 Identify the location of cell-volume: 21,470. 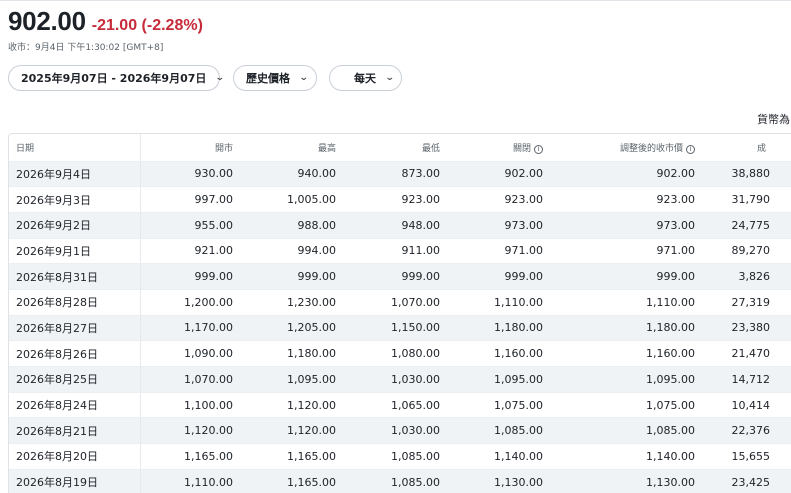
(744, 353).